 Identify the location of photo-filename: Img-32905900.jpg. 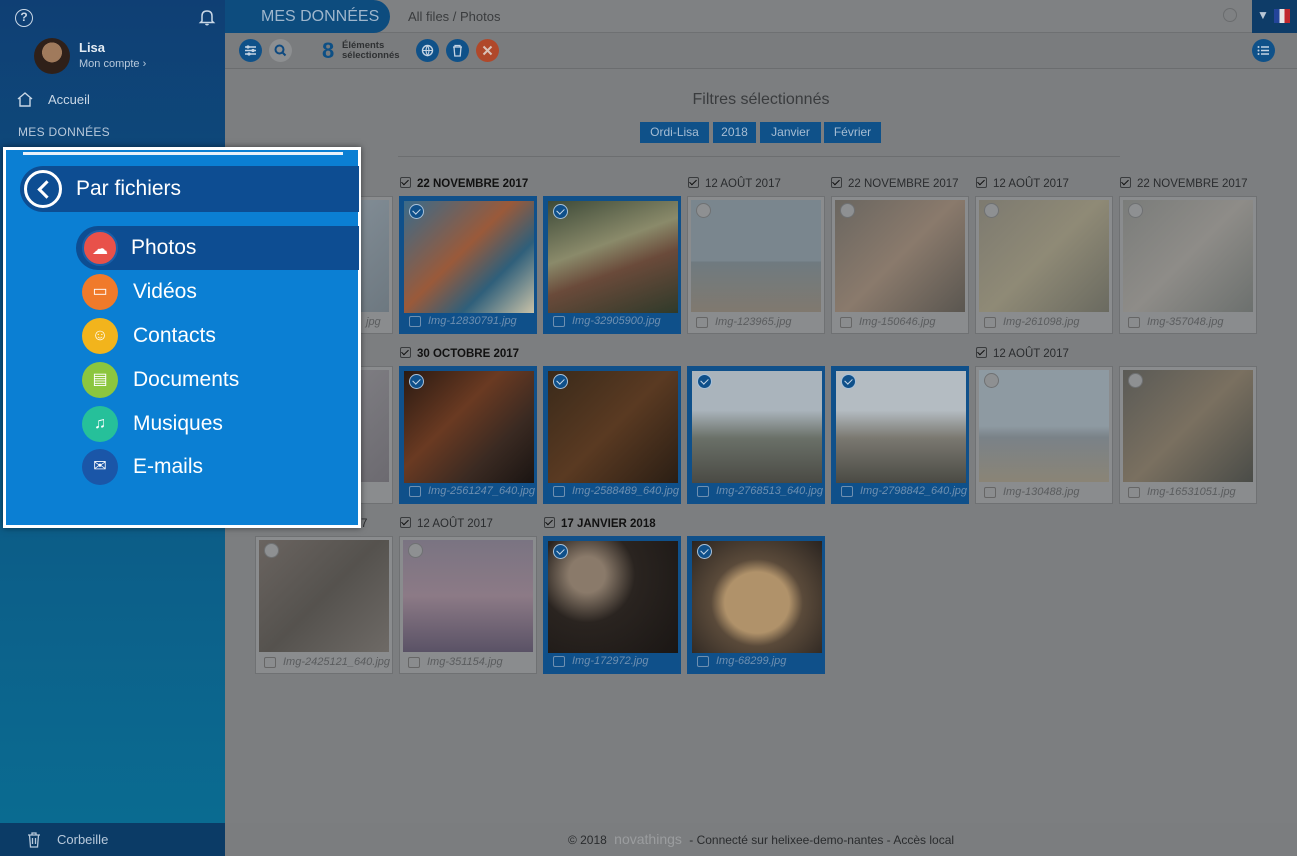
(616, 321).